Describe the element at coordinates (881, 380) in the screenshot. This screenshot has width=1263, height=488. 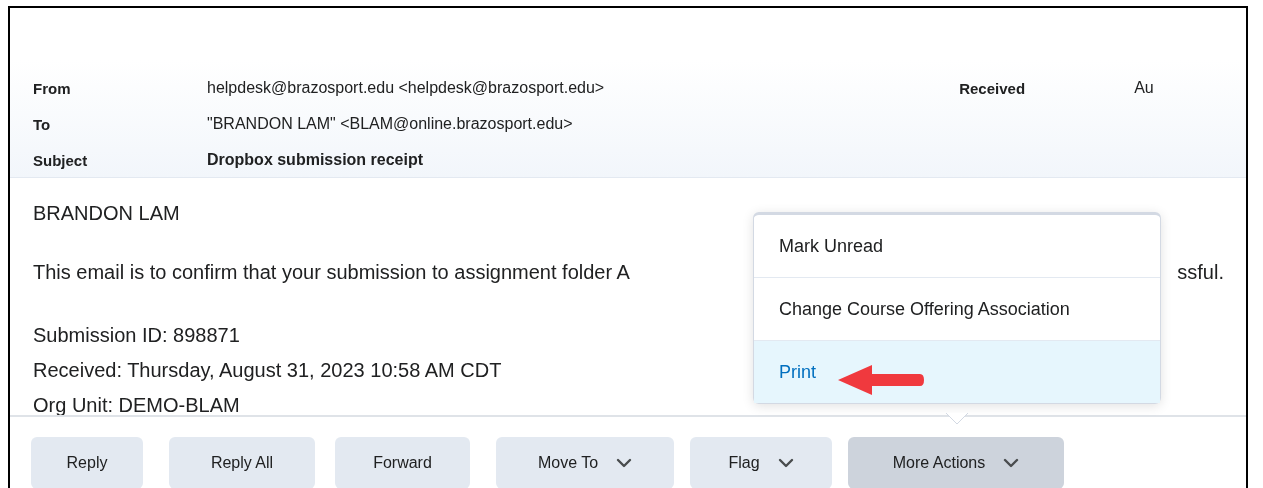
I see `arrow-icon` at that location.